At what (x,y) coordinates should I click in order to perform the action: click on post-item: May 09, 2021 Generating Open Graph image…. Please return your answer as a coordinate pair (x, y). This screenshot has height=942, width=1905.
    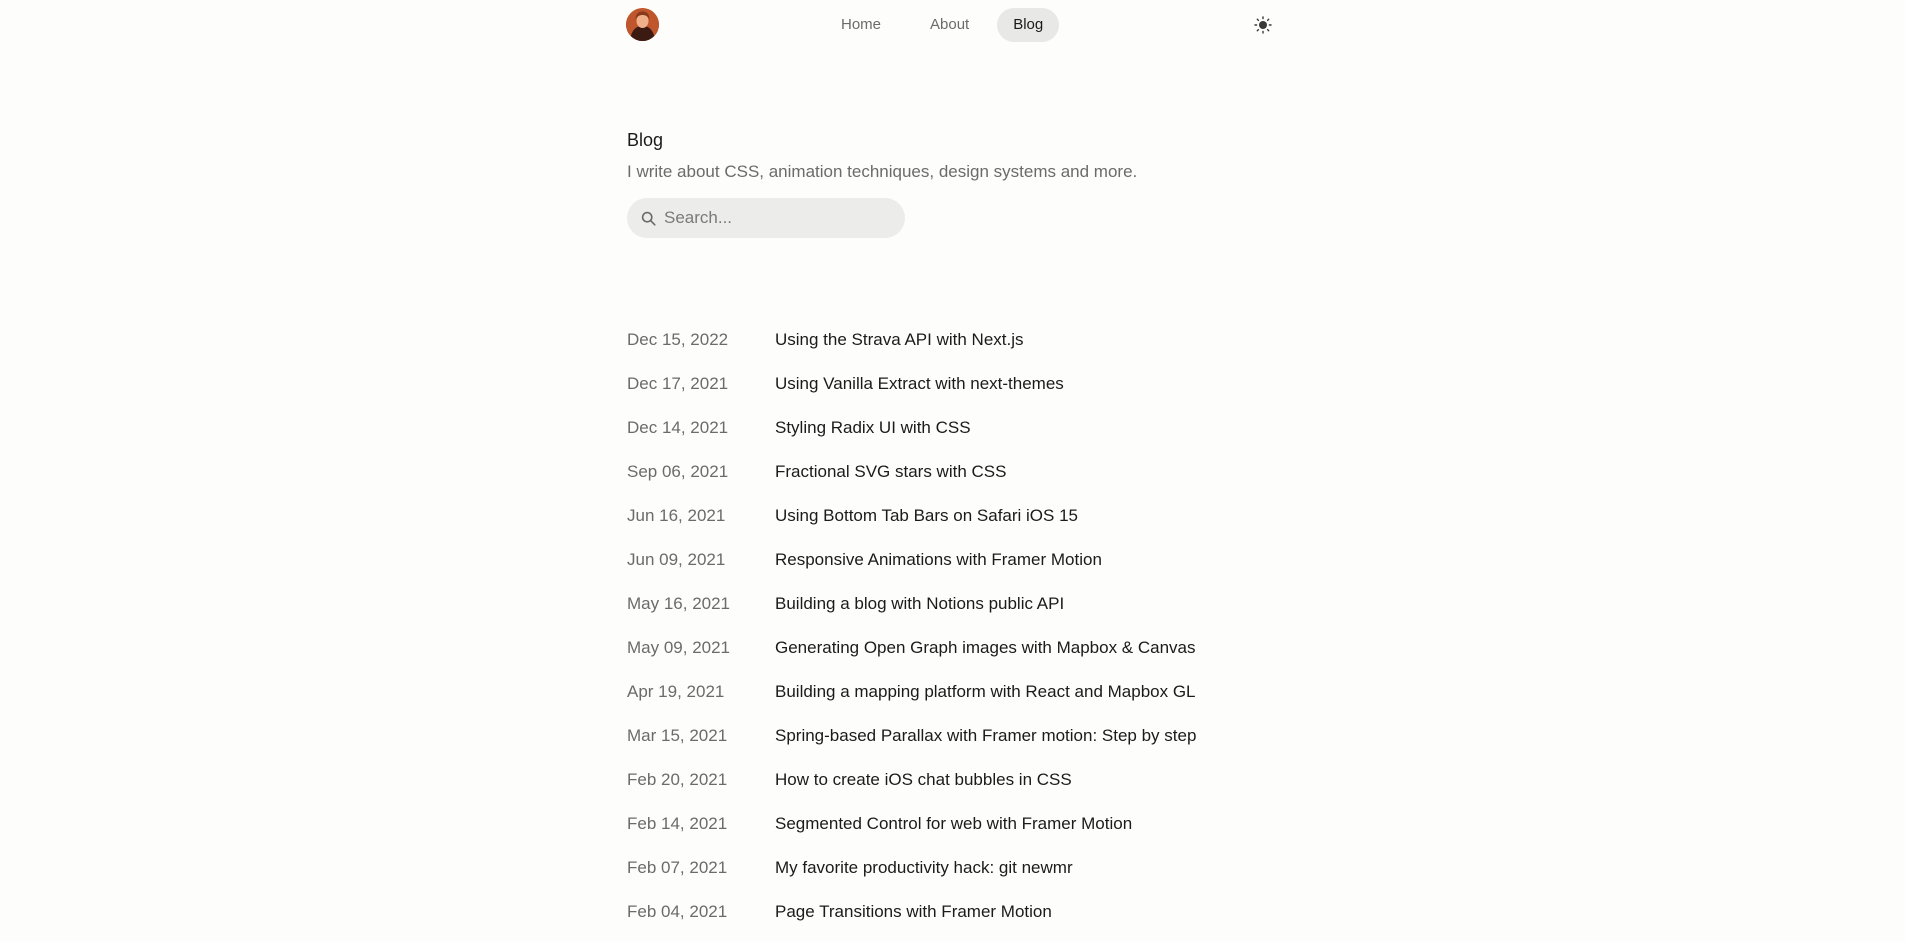
    Looking at the image, I should click on (987, 648).